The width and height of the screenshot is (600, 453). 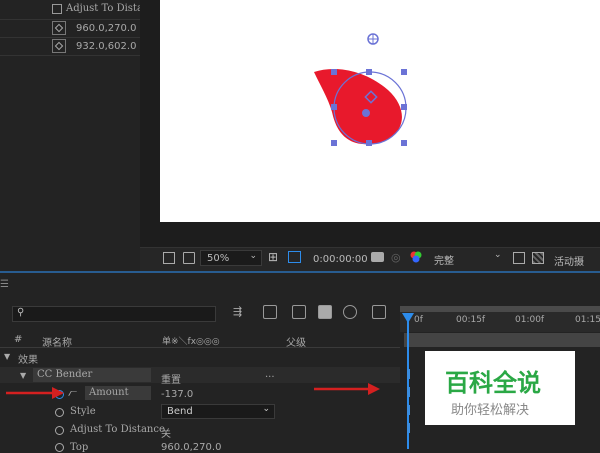 What do you see at coordinates (519, 258) in the screenshot?
I see `region-of-interest-icon` at bounding box center [519, 258].